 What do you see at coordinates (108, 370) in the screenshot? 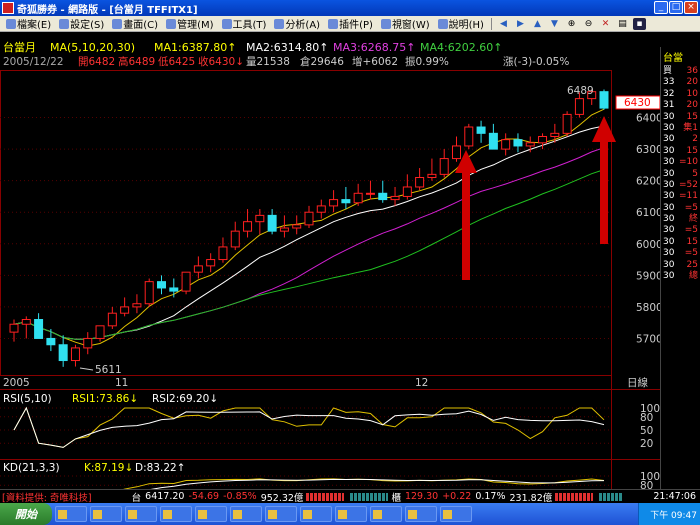
I see `low-annotation: 5611` at bounding box center [108, 370].